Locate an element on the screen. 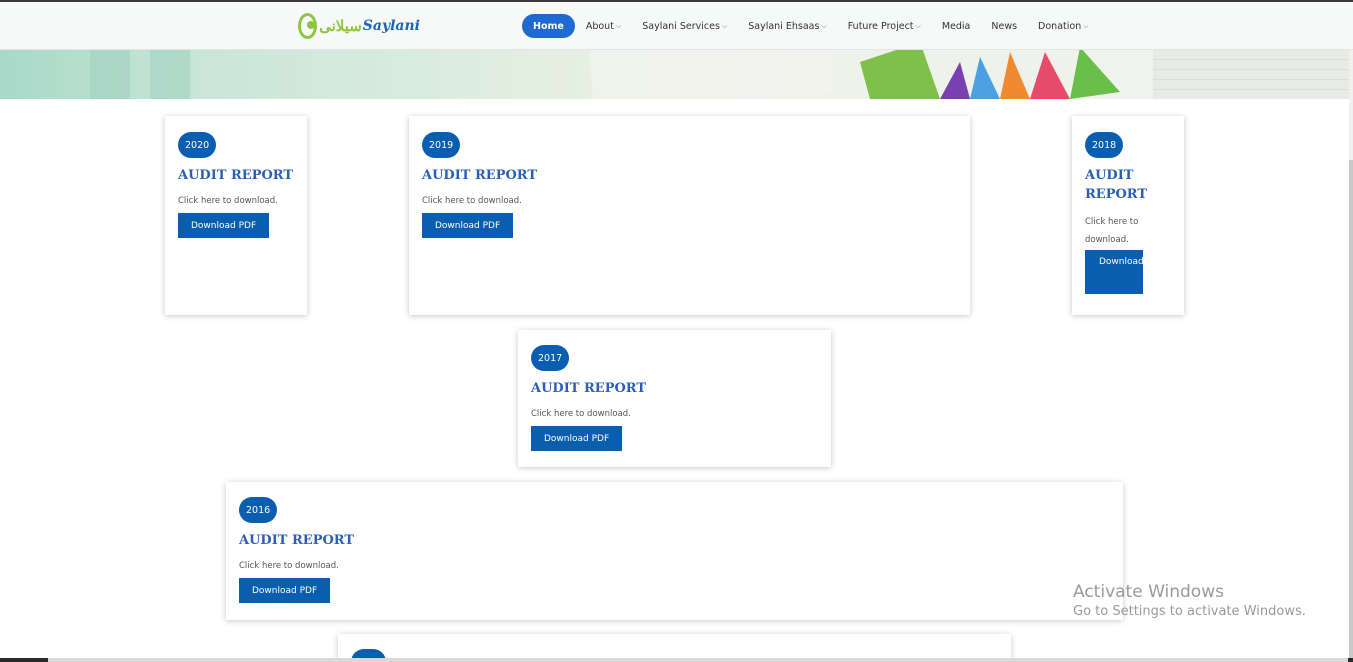 The image size is (1353, 662). nav-item-donation: Donation ⌵ is located at coordinates (1063, 26).